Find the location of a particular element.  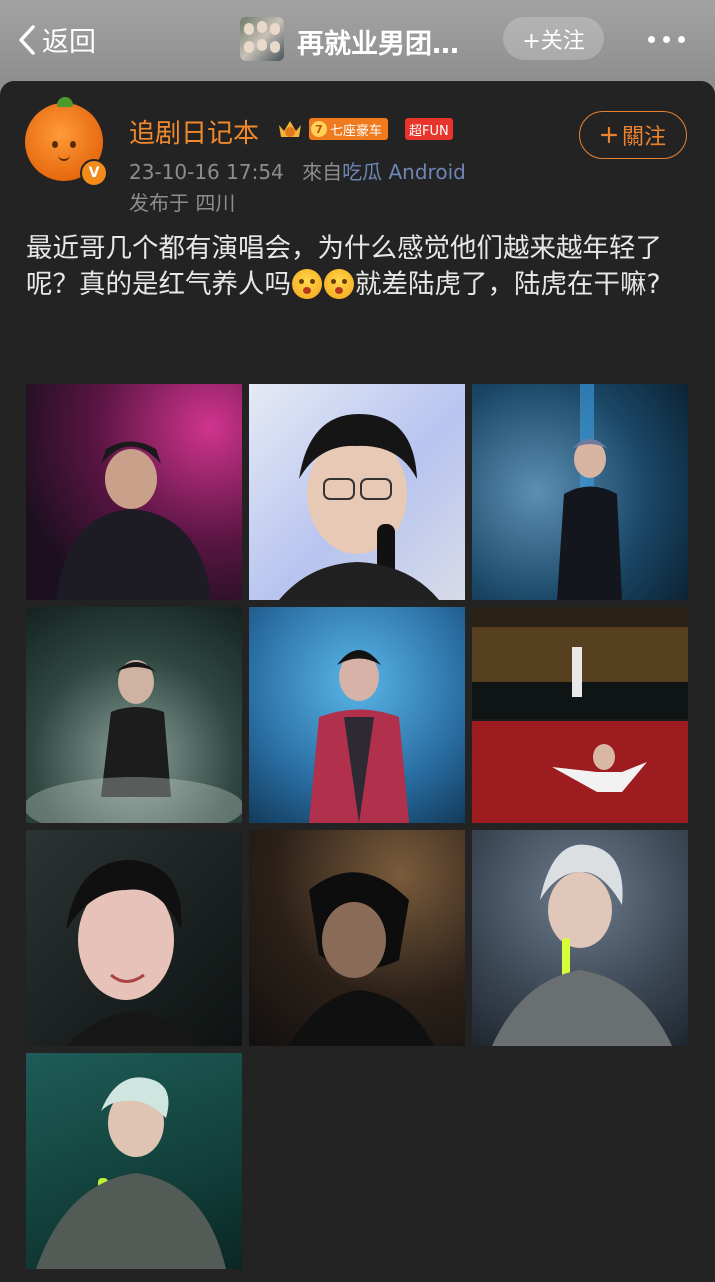

verified-badge: V is located at coordinates (94, 173).